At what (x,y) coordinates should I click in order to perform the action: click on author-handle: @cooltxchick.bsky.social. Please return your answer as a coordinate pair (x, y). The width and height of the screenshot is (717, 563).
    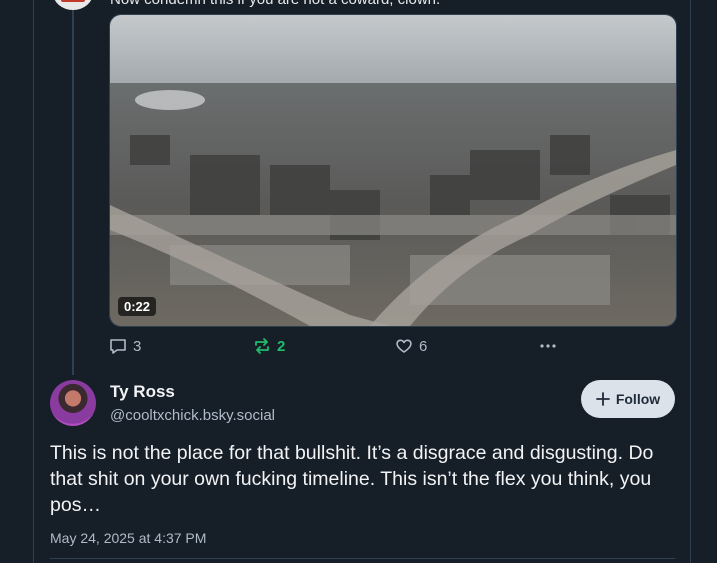
    Looking at the image, I should click on (192, 415).